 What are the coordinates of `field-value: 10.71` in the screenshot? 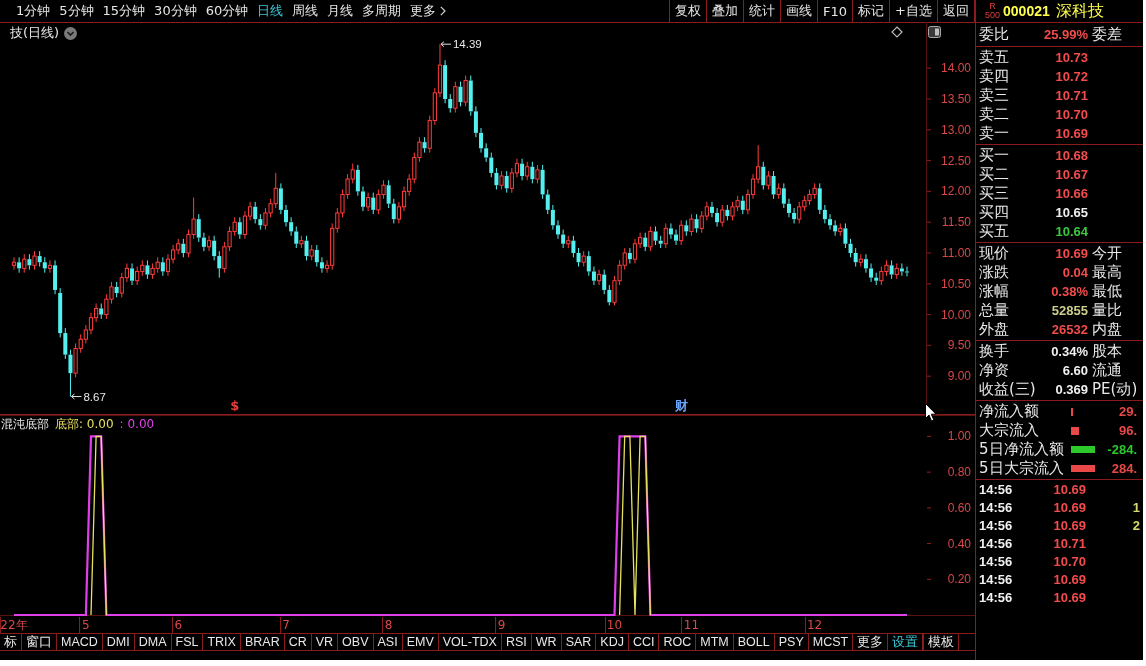 It's located at (1071, 95).